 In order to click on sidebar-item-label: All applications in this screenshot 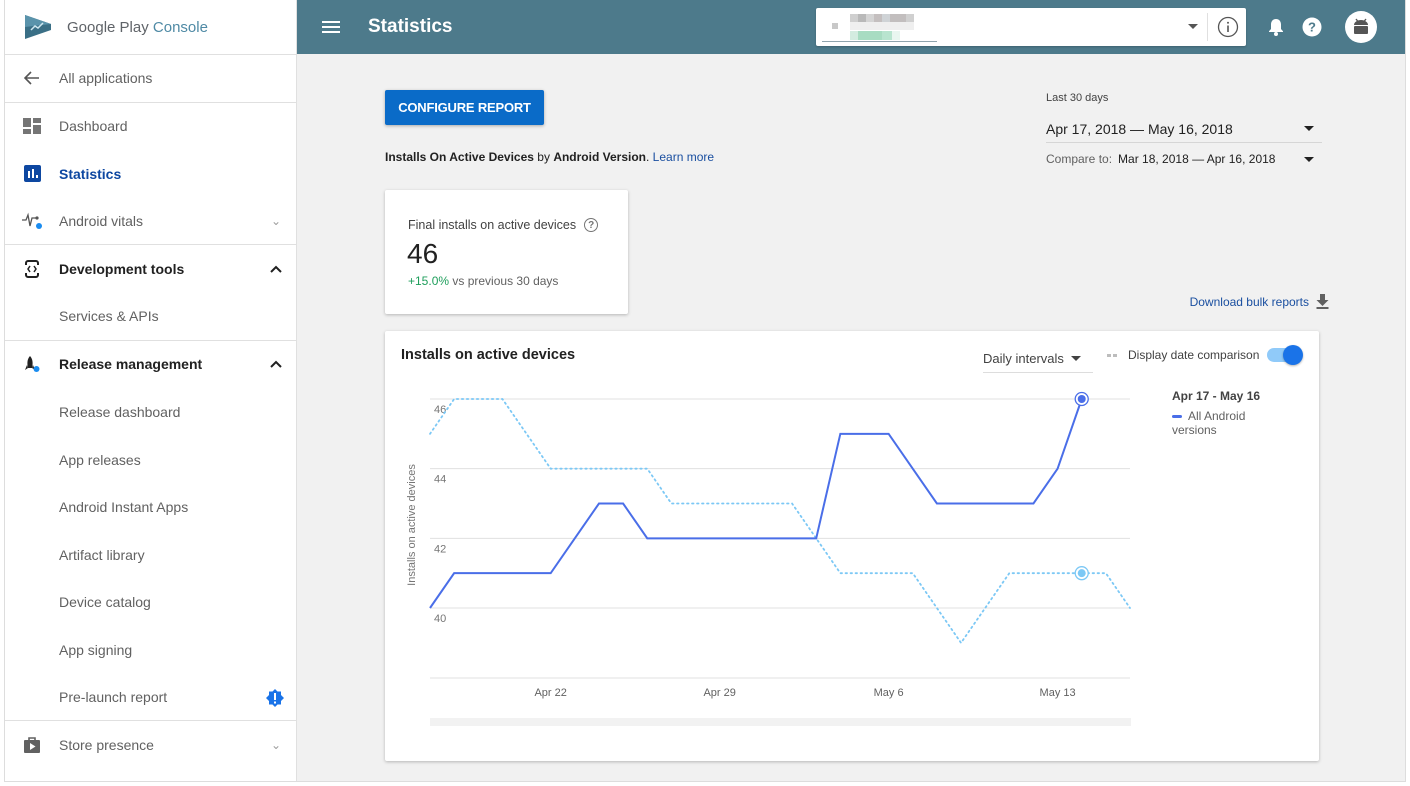, I will do `click(106, 78)`.